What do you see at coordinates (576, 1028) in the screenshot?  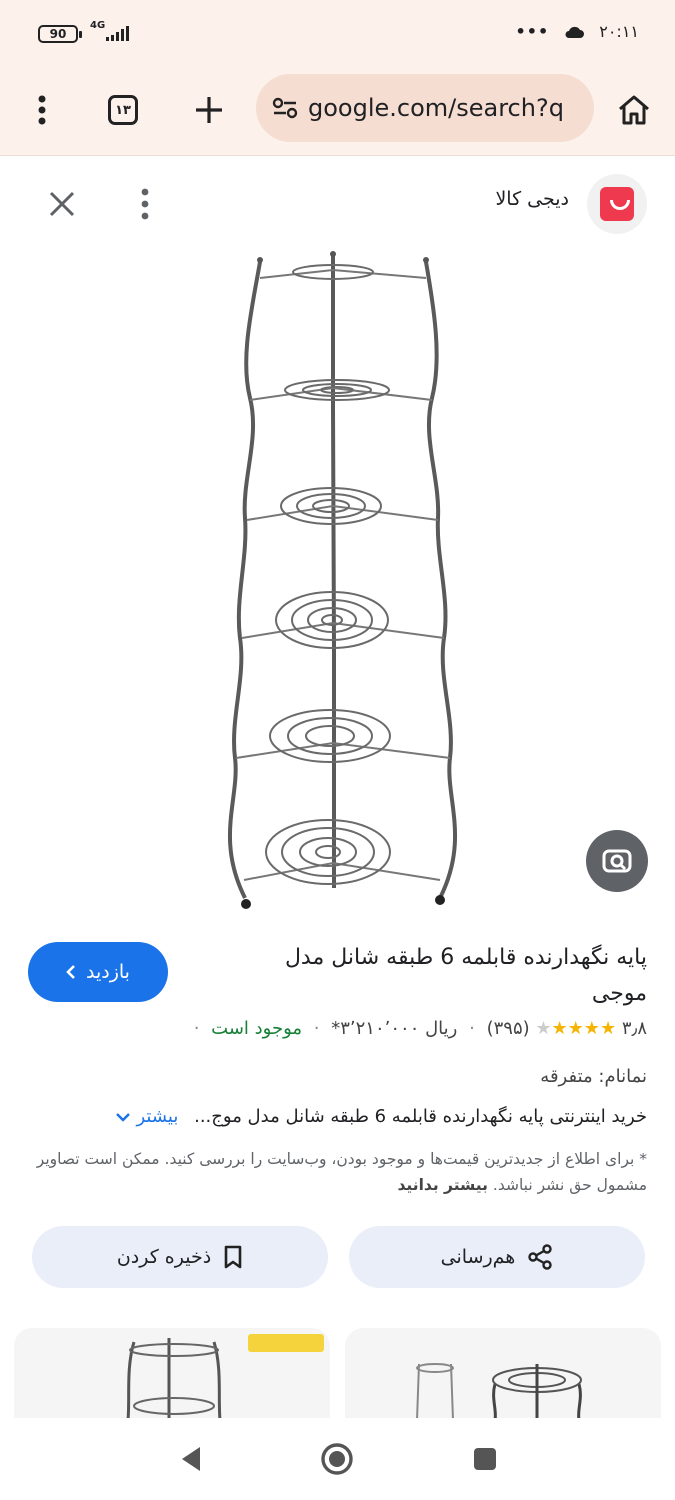 I see `star-rating: ★★★★★` at bounding box center [576, 1028].